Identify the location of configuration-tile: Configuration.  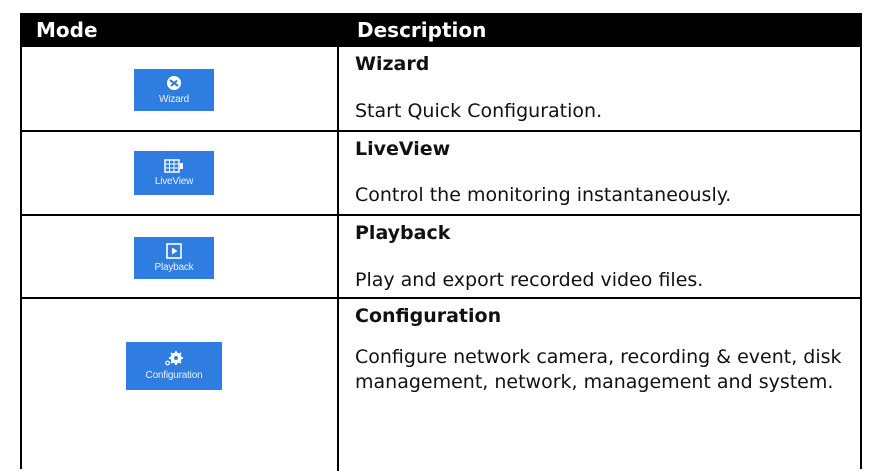
(174, 366).